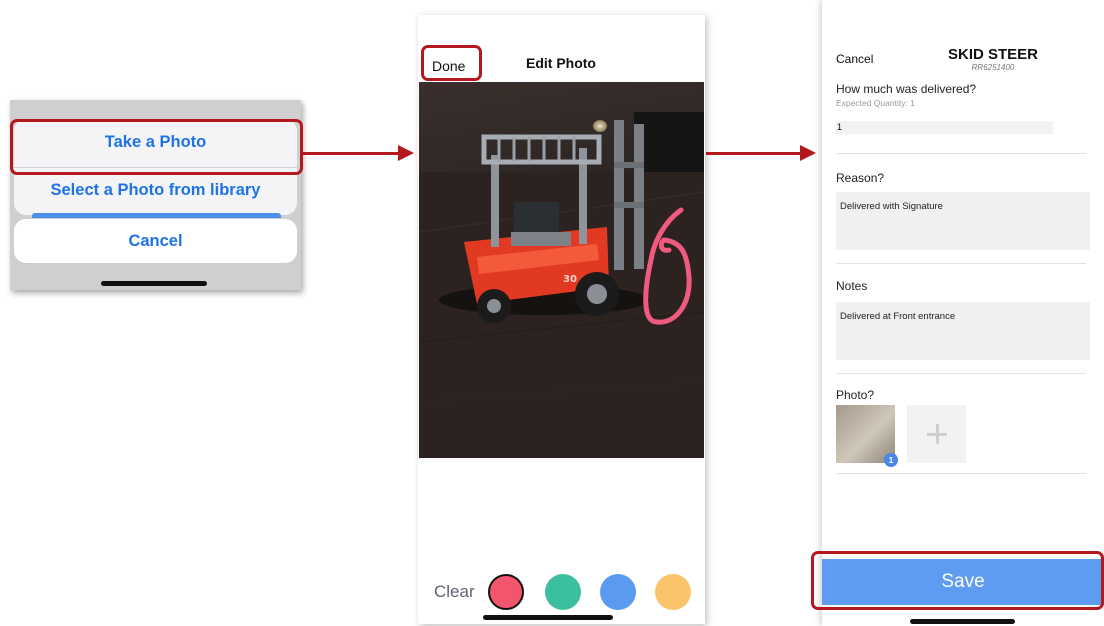  I want to click on page-title: Edit Photo, so click(561, 63).